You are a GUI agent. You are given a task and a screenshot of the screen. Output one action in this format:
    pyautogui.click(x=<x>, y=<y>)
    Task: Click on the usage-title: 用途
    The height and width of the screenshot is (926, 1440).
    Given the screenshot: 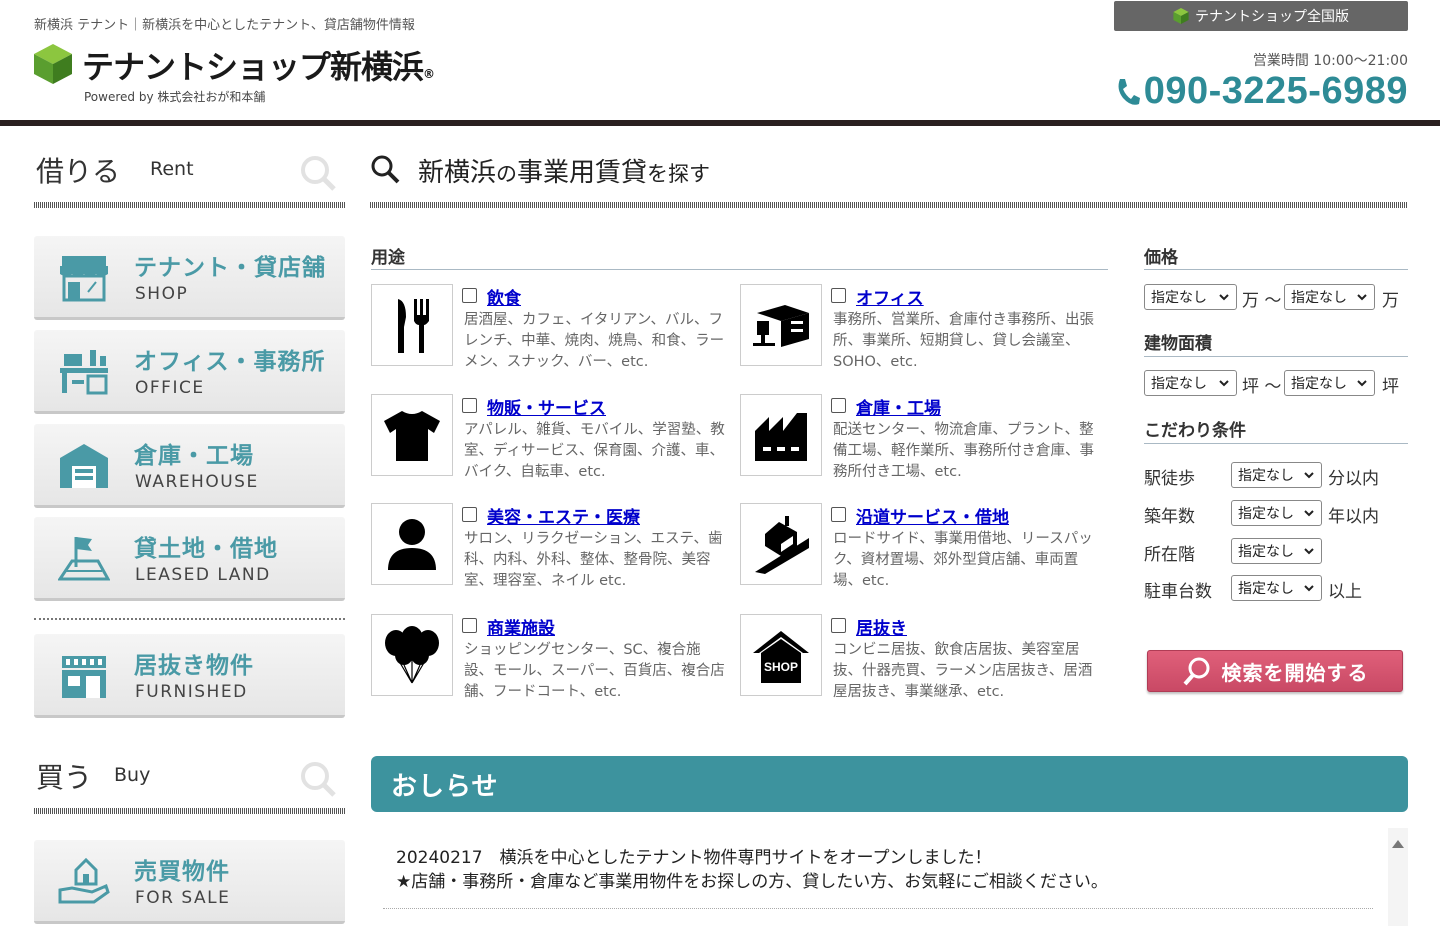 What is the action you would take?
    pyautogui.click(x=388, y=258)
    